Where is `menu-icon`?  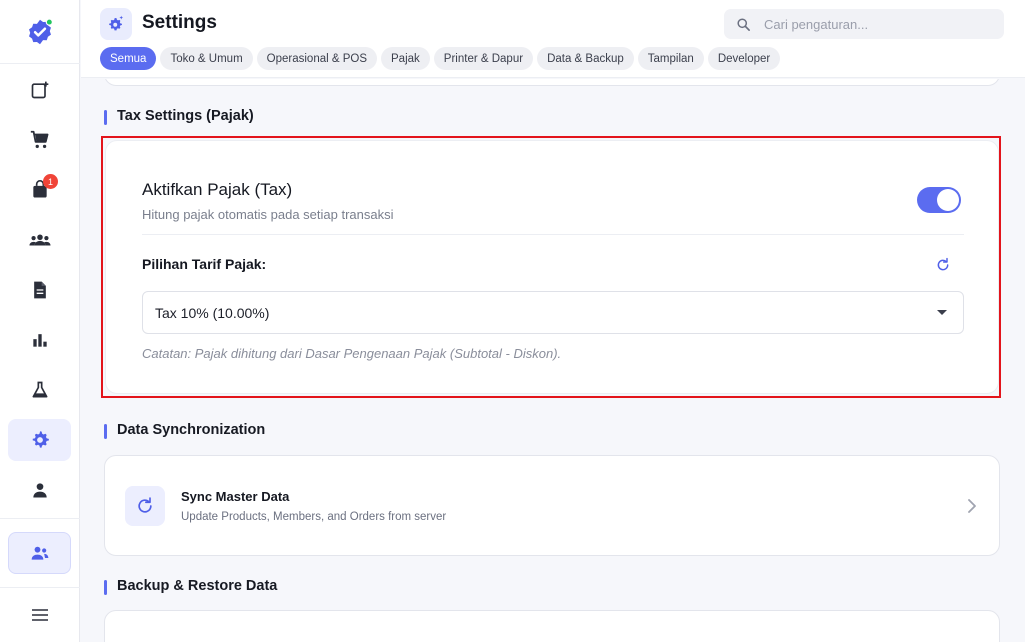
menu-icon is located at coordinates (39, 615).